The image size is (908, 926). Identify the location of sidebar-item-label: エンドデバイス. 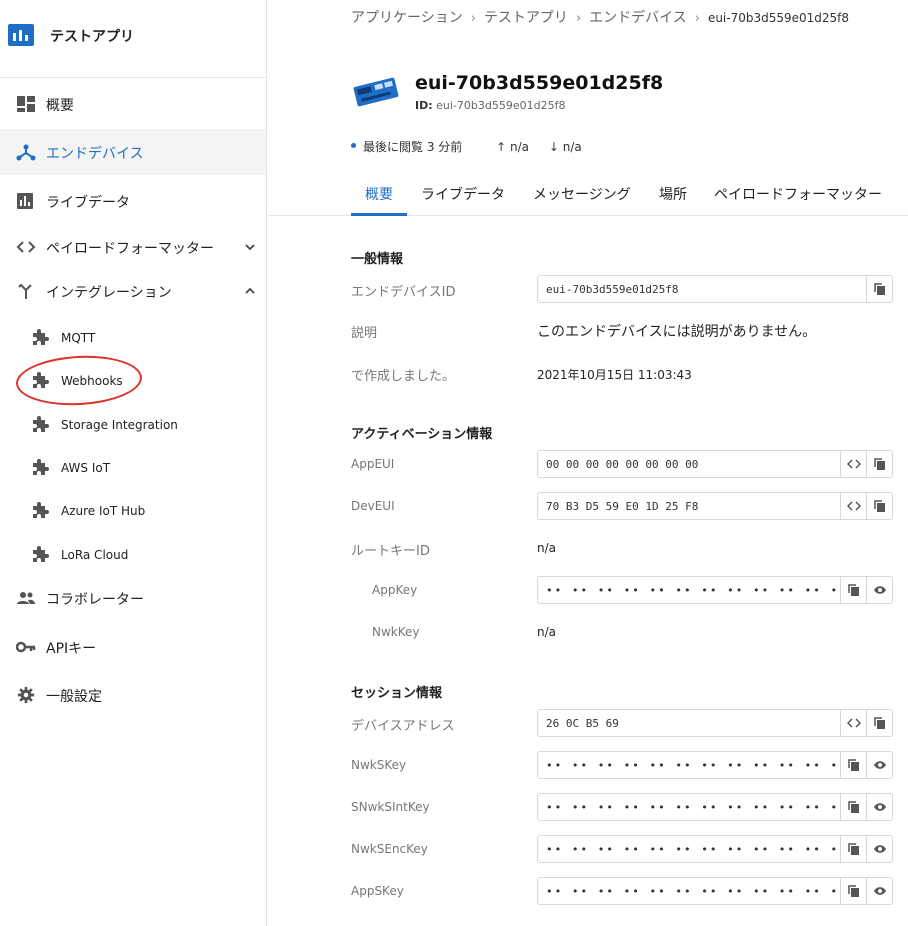
(95, 154).